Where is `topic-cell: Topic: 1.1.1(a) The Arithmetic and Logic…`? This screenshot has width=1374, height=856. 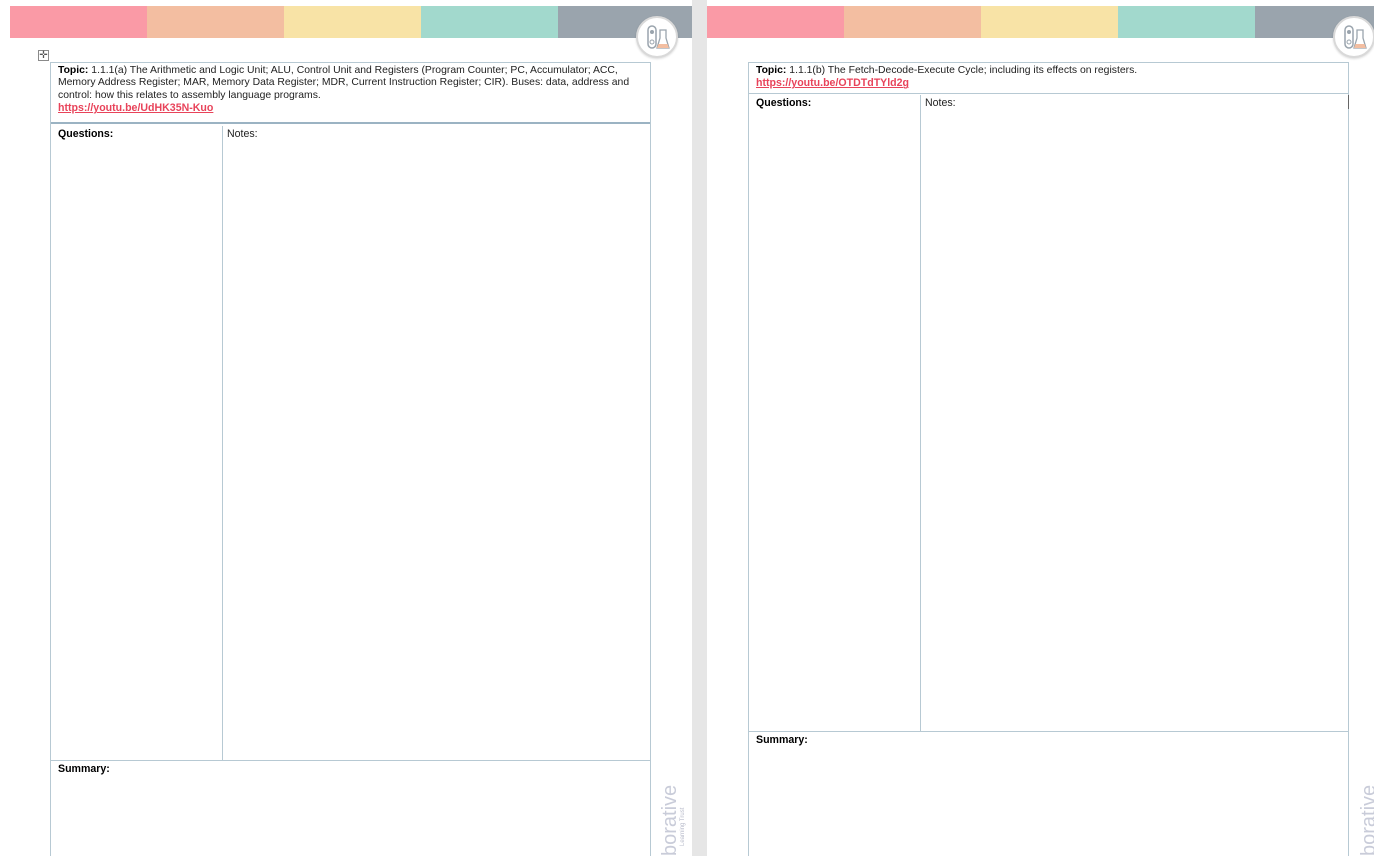
topic-cell: Topic: 1.1.1(a) The Arithmetic and Logic… is located at coordinates (350, 93).